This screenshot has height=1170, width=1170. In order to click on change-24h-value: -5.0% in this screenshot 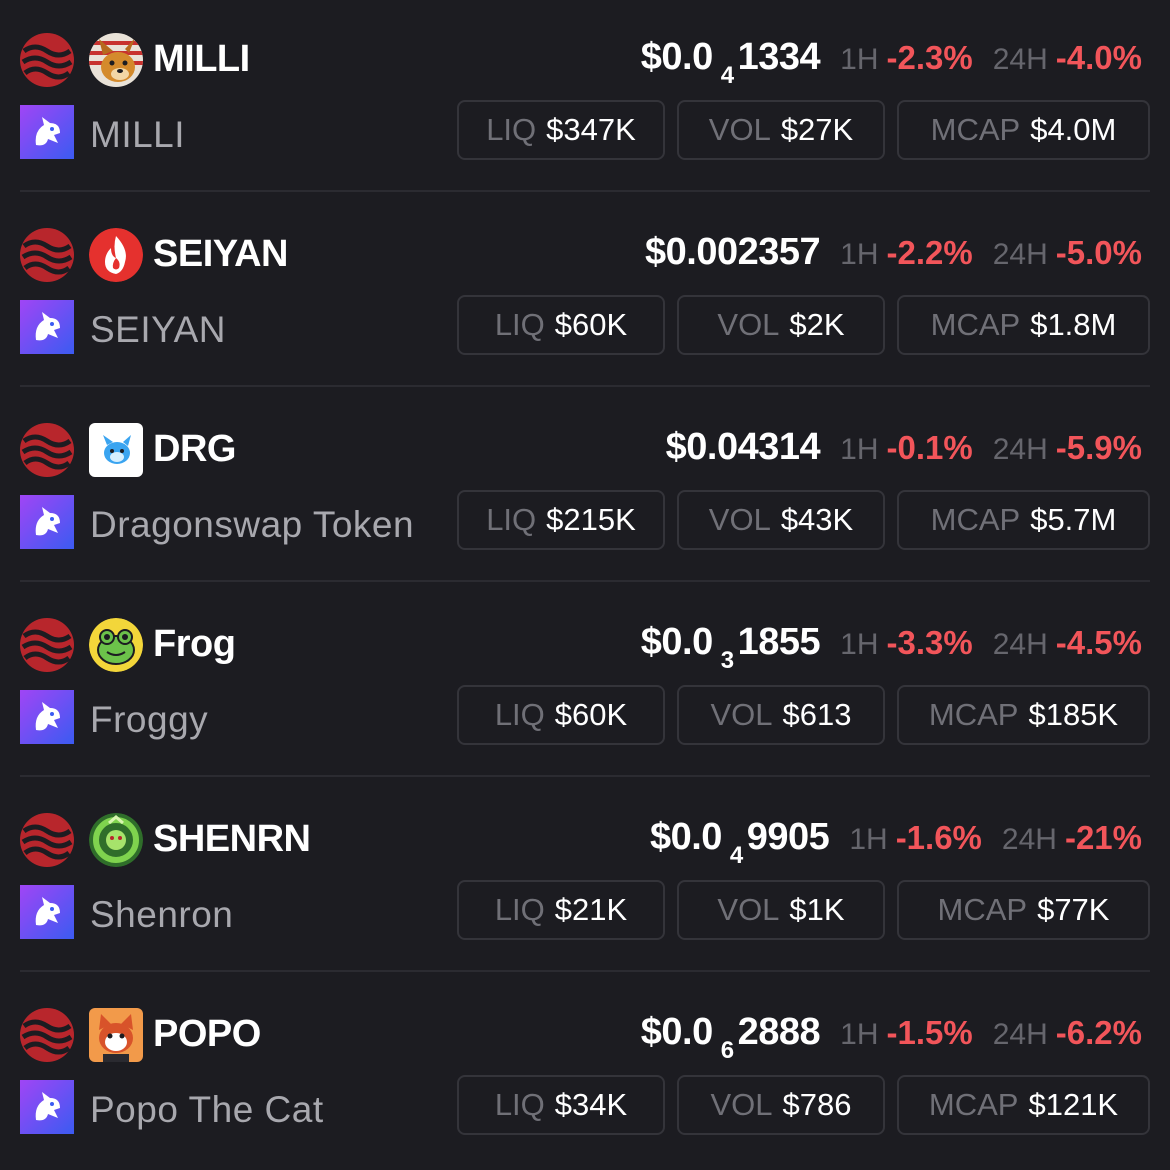, I will do `click(1098, 252)`.